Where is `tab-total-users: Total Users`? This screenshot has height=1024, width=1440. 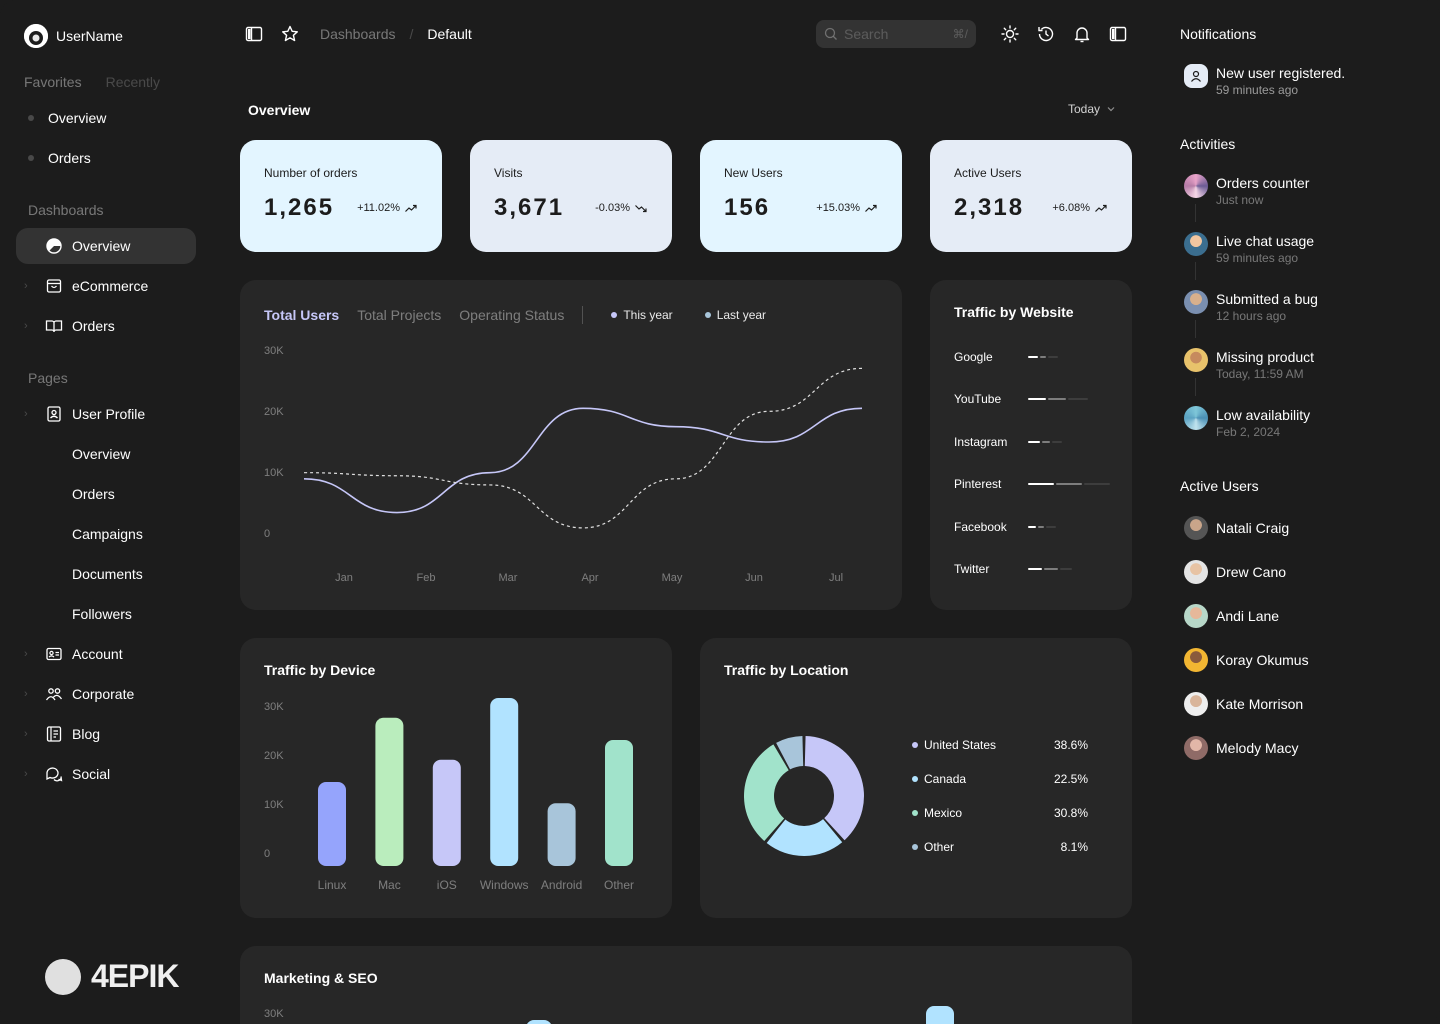
tab-total-users: Total Users is located at coordinates (301, 315).